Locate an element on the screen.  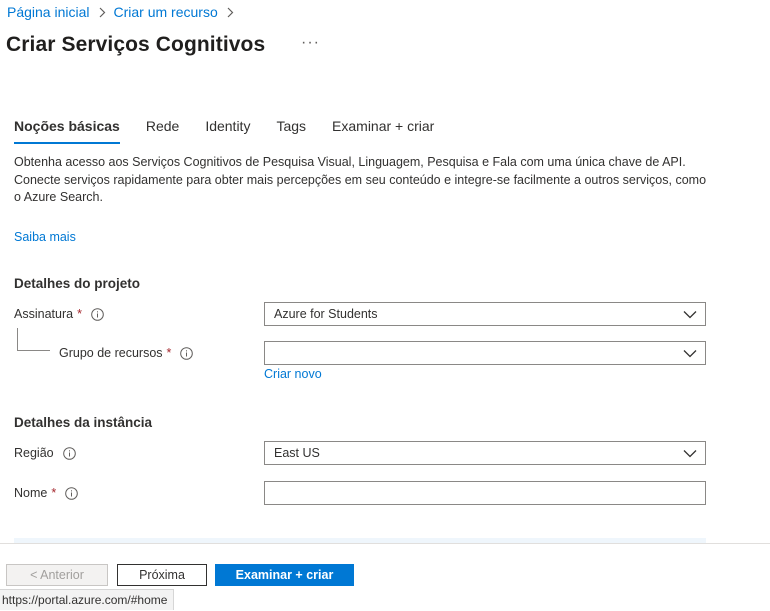
region-label: Região is located at coordinates (34, 453).